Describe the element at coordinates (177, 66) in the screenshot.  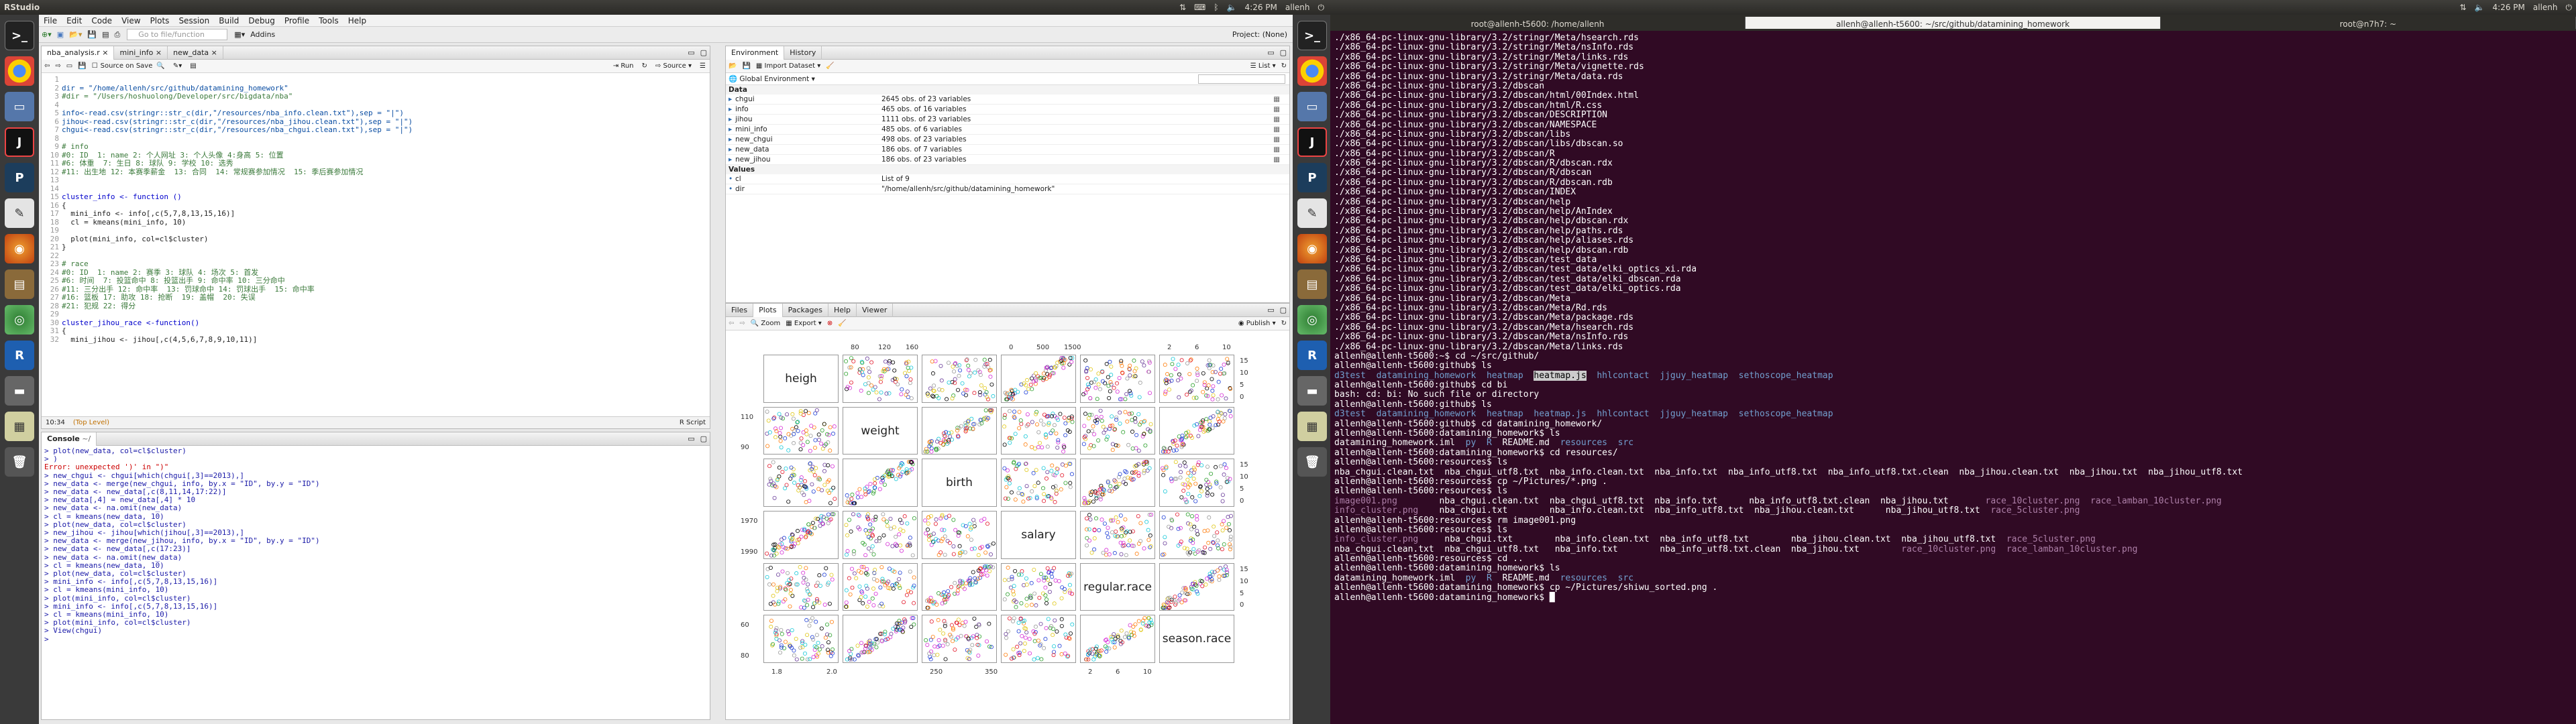
I see `wand-icon: ✎▾` at that location.